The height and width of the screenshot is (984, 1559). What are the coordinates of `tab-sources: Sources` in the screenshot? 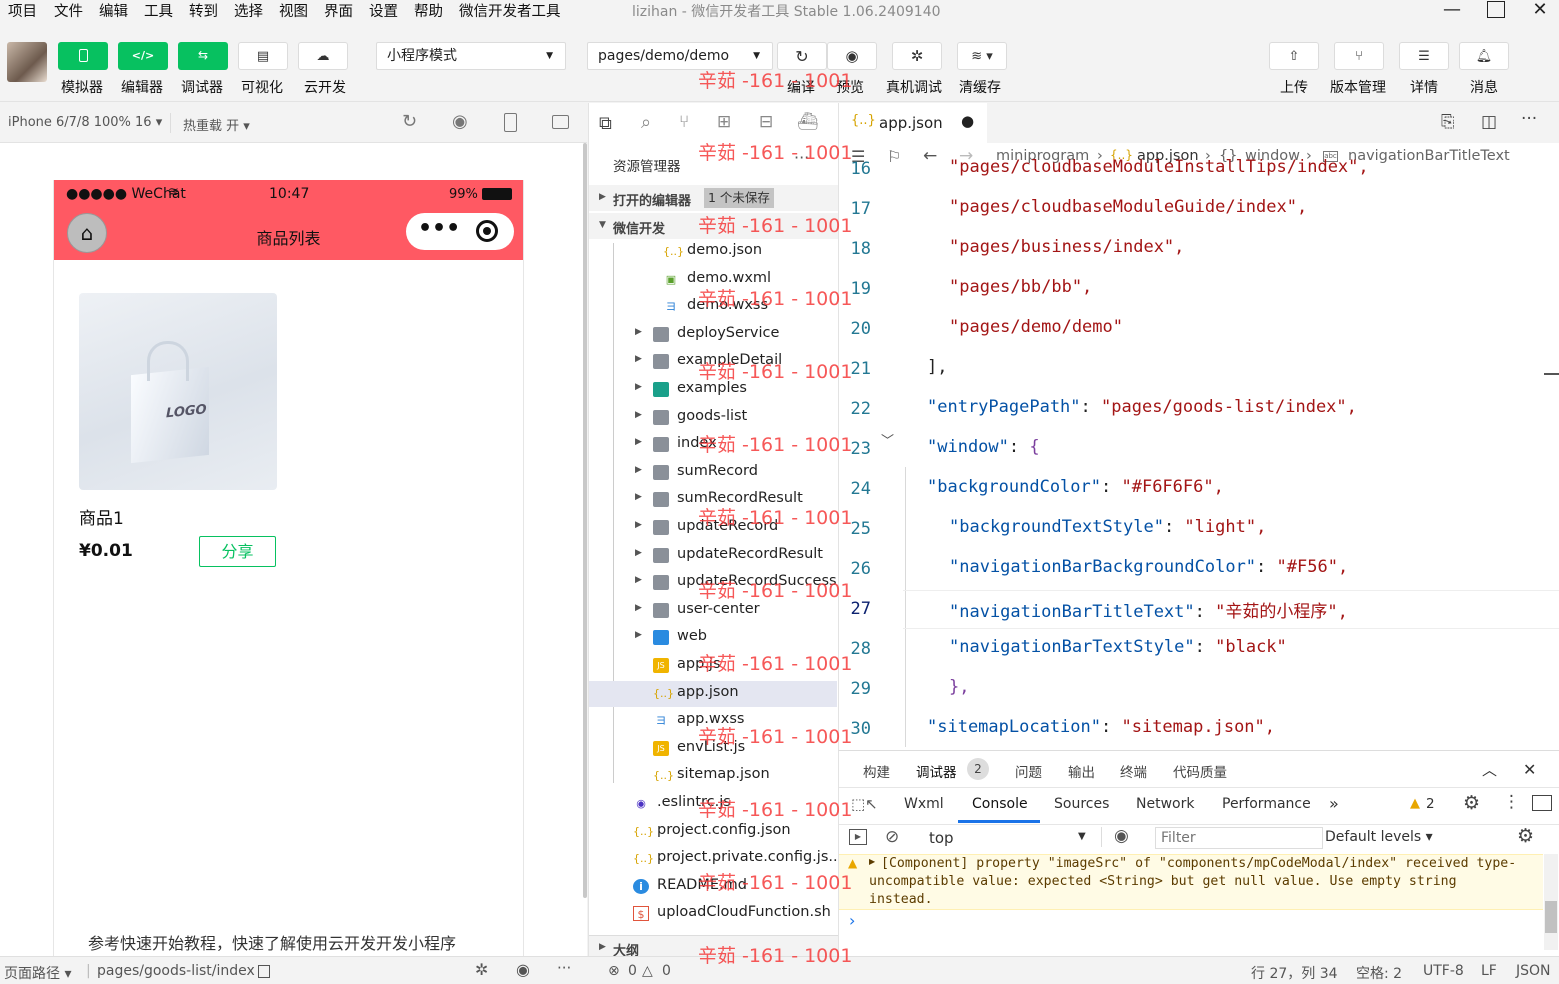 It's located at (1081, 804).